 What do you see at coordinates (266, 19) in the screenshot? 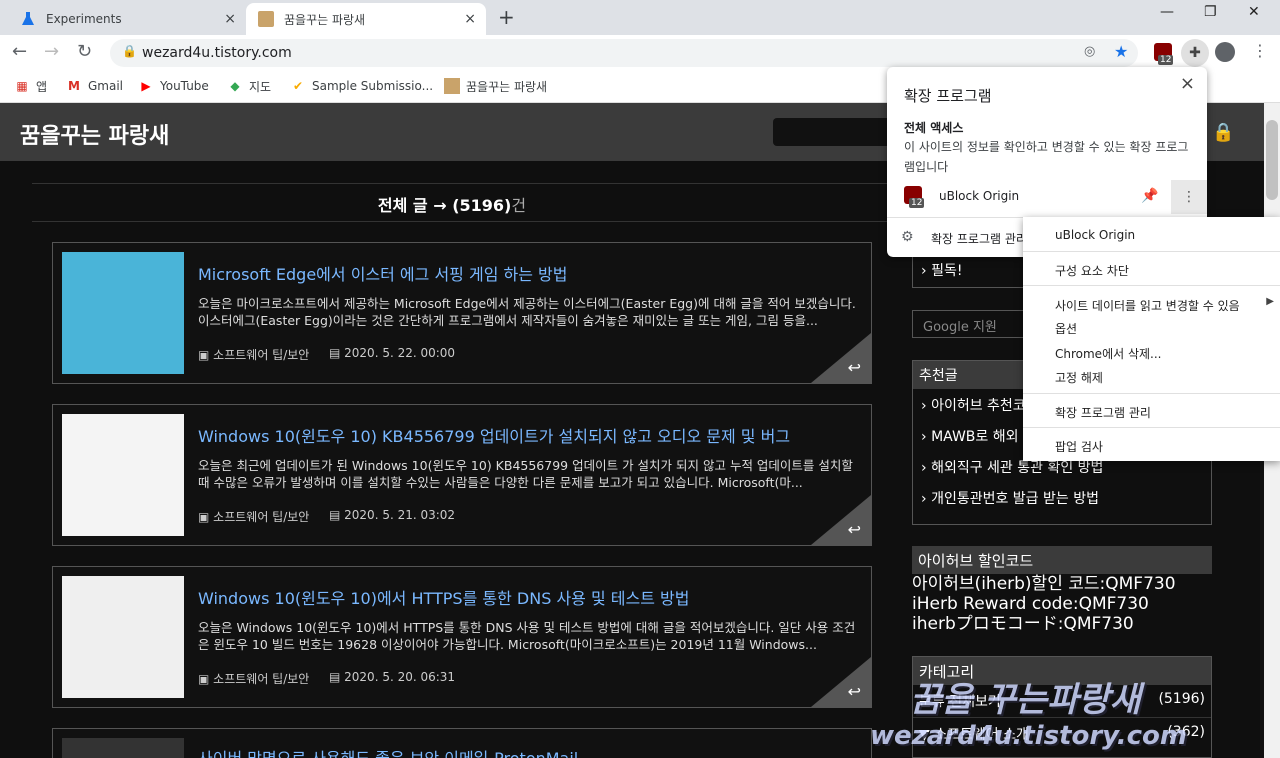
I see `site-favicon-icon` at bounding box center [266, 19].